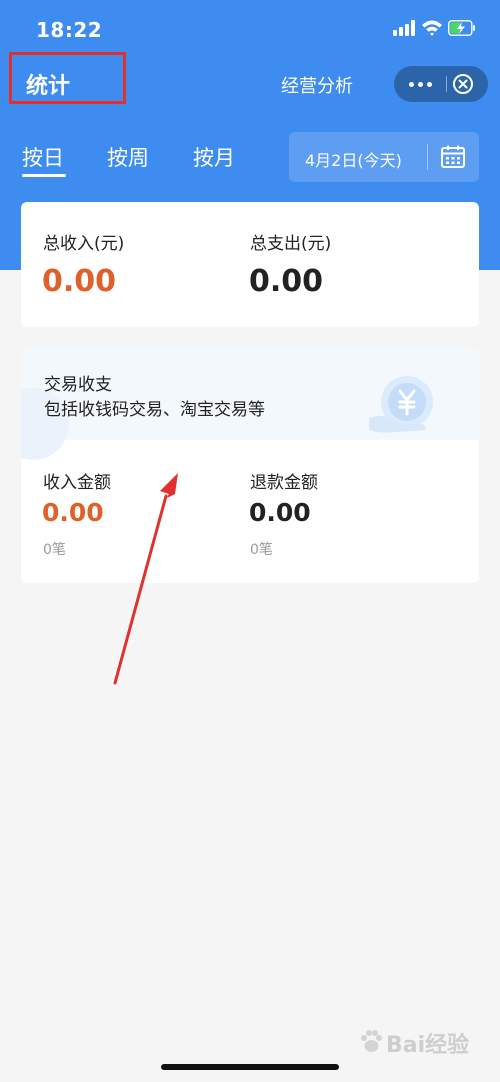 This screenshot has height=1082, width=500. I want to click on more-icon, so click(420, 84).